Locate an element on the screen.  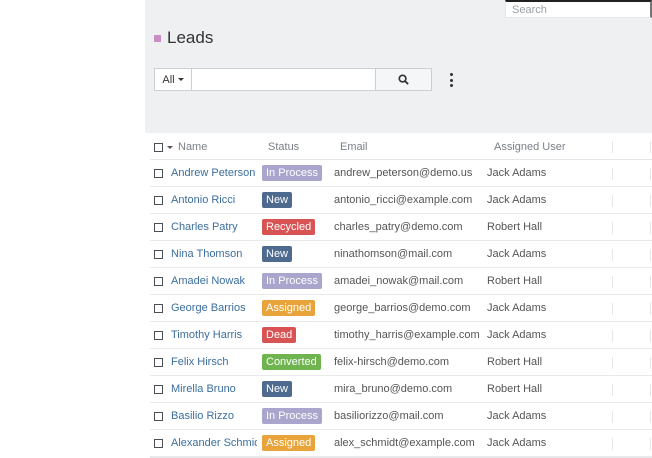
email-value: ninathomson@mail.com is located at coordinates (408, 254).